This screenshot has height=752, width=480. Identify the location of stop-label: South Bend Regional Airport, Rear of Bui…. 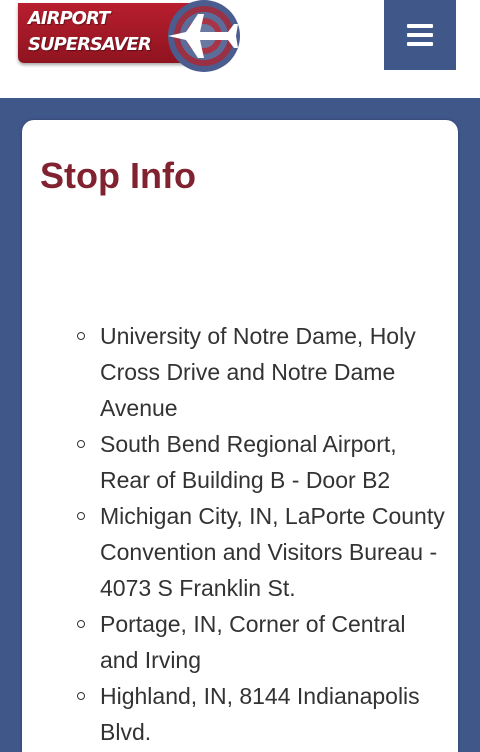
(248, 462).